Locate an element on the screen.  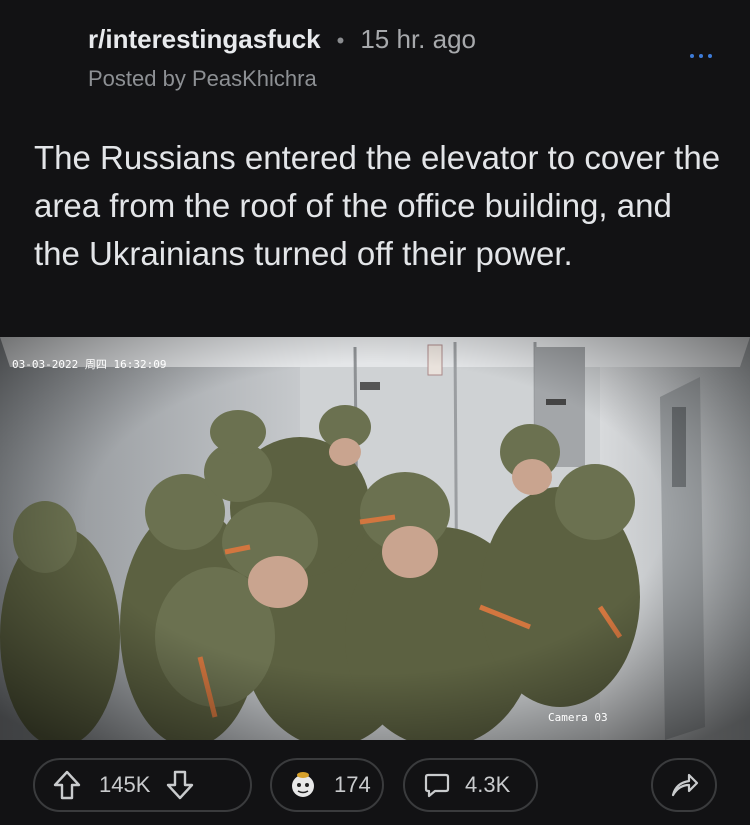
share-arrow-icon is located at coordinates (684, 785).